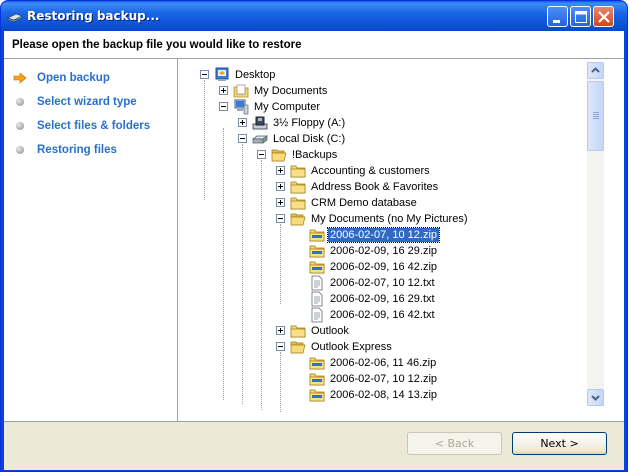  I want to click on step-label: Select files & folders, so click(94, 126).